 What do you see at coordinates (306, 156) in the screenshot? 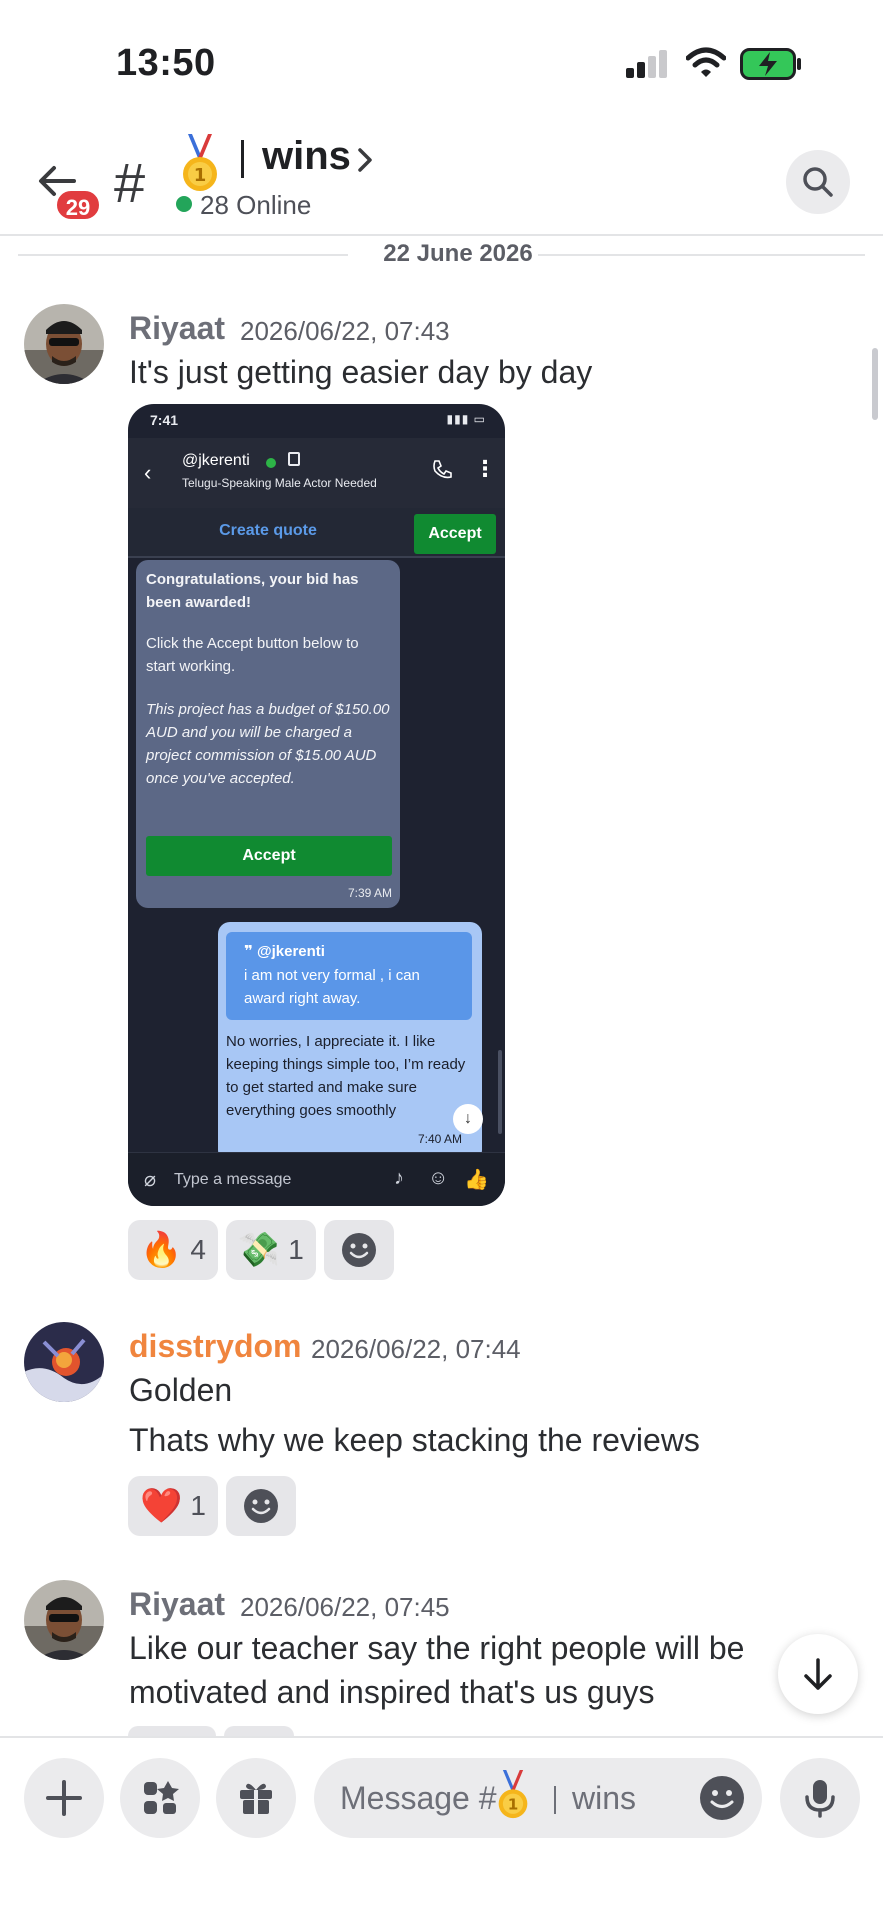
I see `channel-name: wins` at bounding box center [306, 156].